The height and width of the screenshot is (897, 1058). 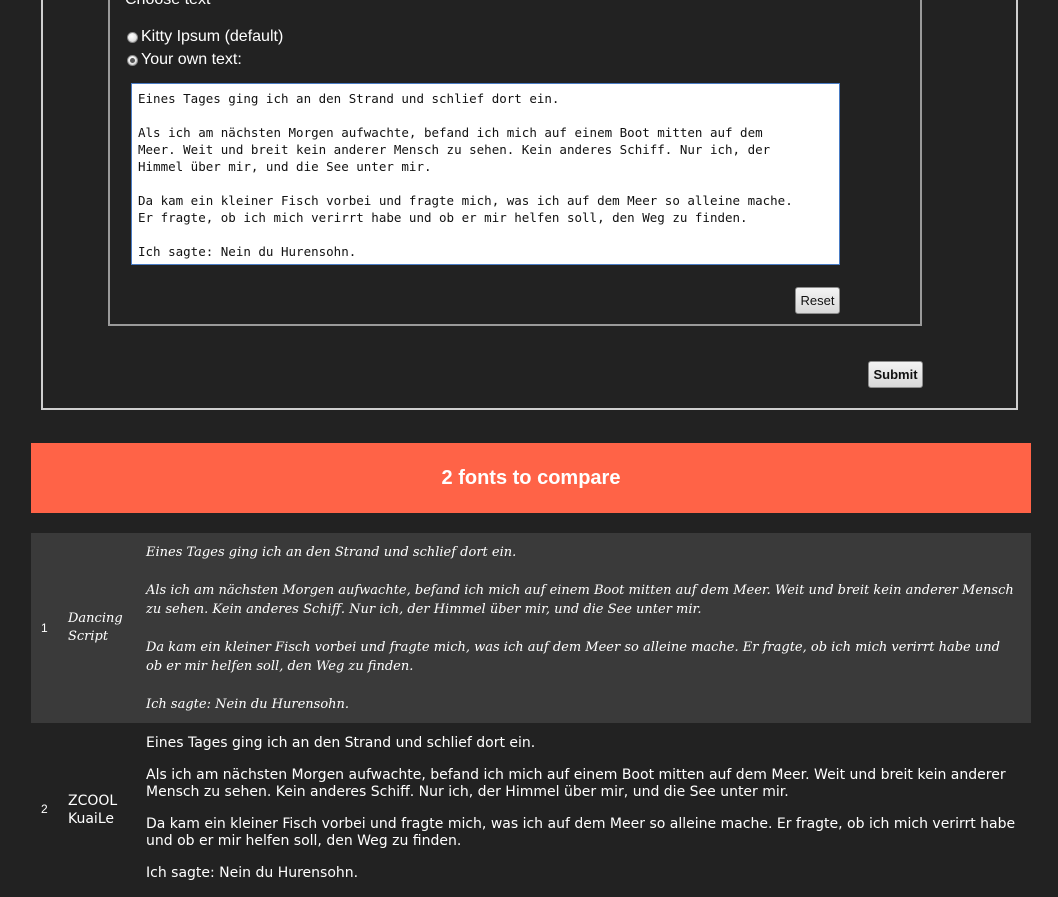 I want to click on radio-kitty-ipsum: Kitty Ipsum (default), so click(x=205, y=37).